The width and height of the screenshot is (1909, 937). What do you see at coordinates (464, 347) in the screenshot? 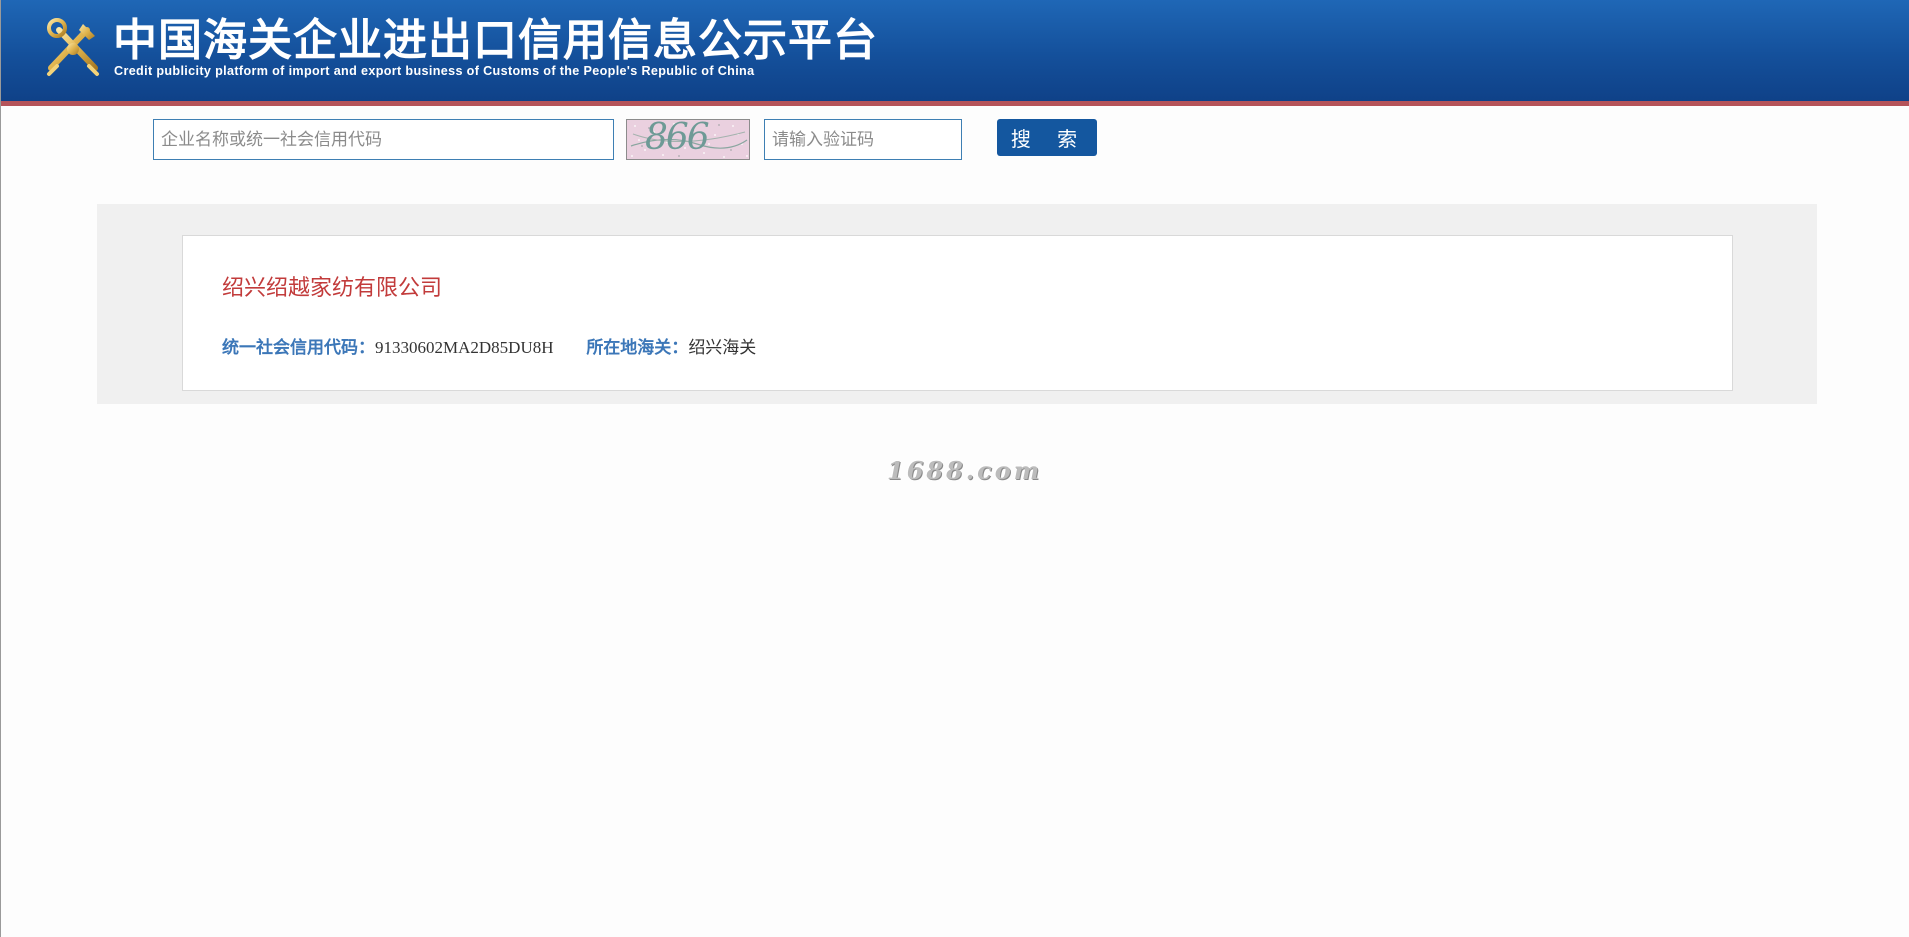
I see `credit-code-value: 91330602MA2D85DU8H` at bounding box center [464, 347].